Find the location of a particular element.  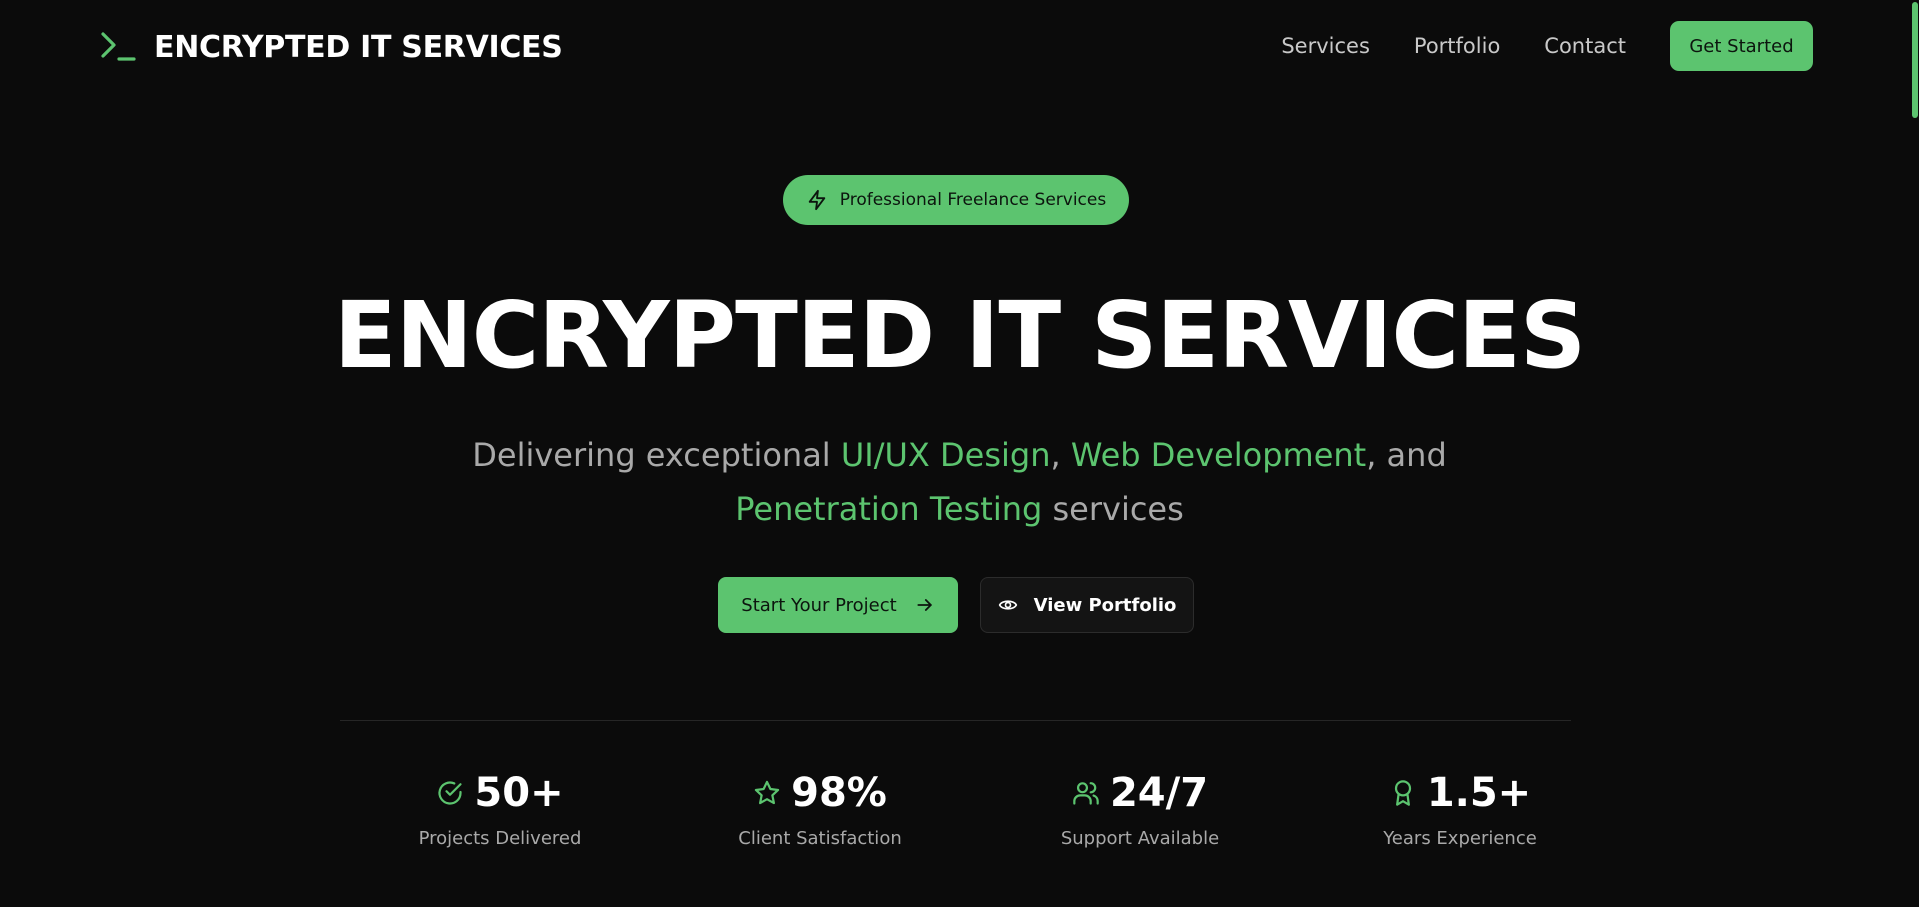

star-icon is located at coordinates (767, 792).